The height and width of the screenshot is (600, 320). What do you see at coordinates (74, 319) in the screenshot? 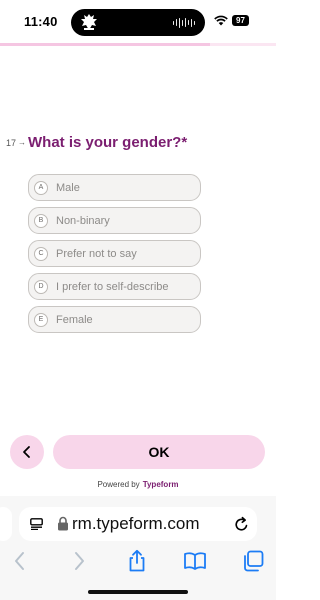
I see `option-label: Female` at bounding box center [74, 319].